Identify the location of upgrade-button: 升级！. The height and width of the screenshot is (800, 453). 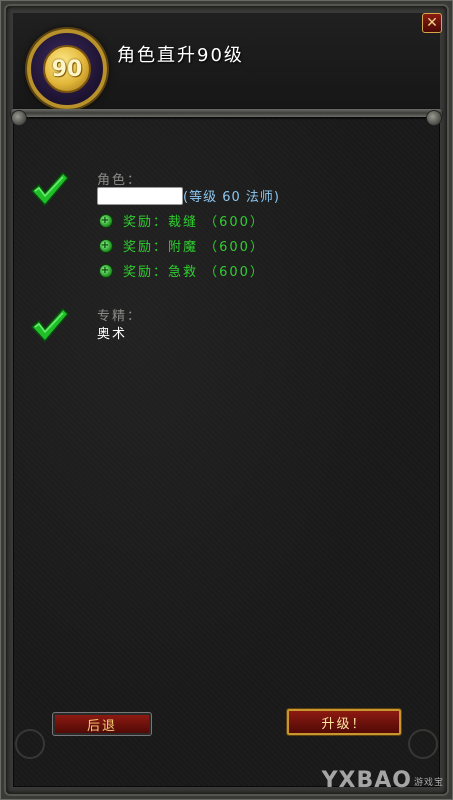
(344, 722).